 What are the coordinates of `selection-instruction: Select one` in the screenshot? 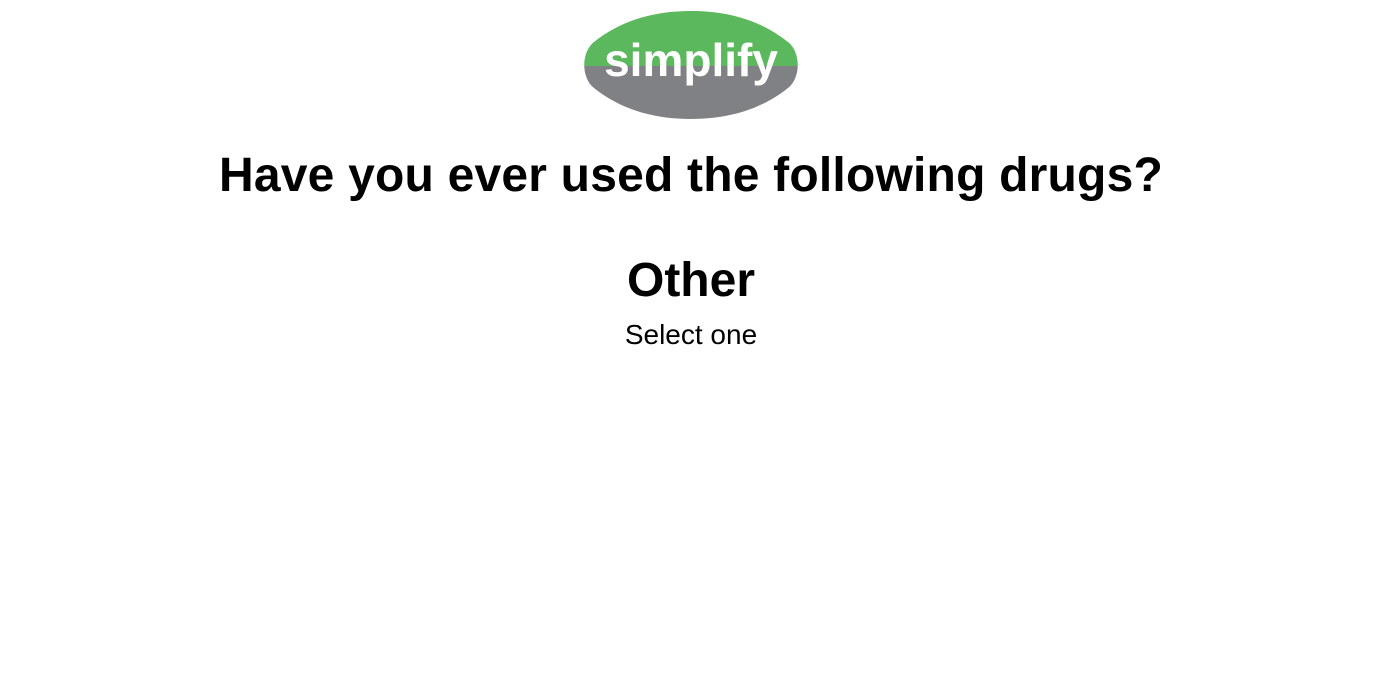 It's located at (691, 334).